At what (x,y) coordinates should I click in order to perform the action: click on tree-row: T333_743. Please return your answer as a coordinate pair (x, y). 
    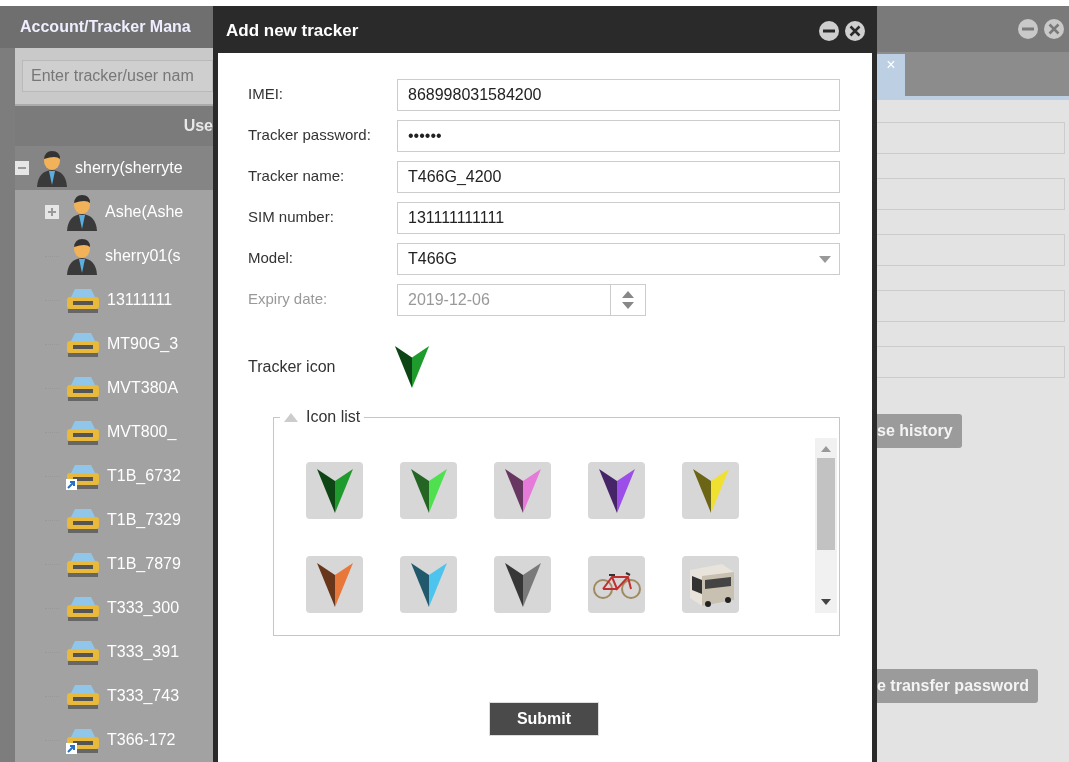
    Looking at the image, I should click on (129, 696).